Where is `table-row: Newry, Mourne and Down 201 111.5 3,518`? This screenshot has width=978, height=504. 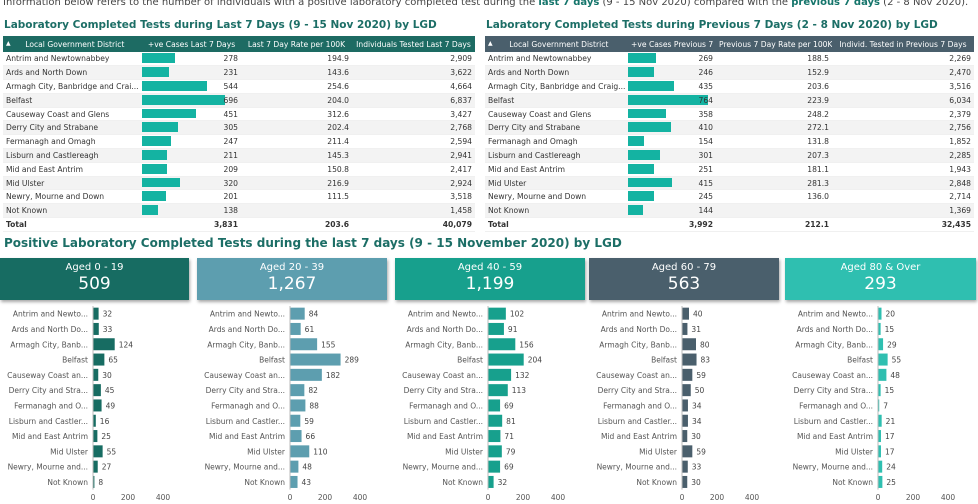
table-row: Newry, Mourne and Down 201 111.5 3,518 is located at coordinates (239, 197).